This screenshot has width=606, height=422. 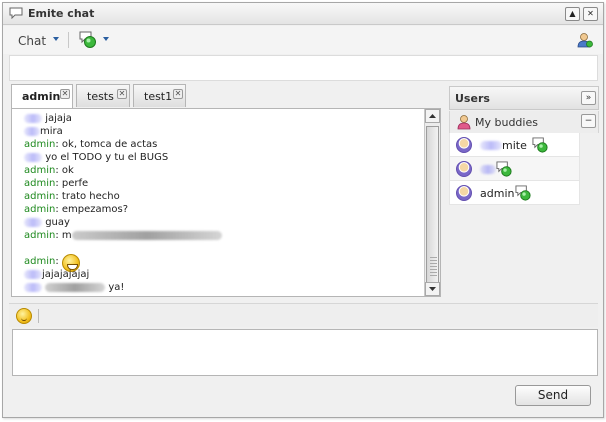 What do you see at coordinates (91, 144) in the screenshot?
I see `message-row: admin: ok, tomca de actas` at bounding box center [91, 144].